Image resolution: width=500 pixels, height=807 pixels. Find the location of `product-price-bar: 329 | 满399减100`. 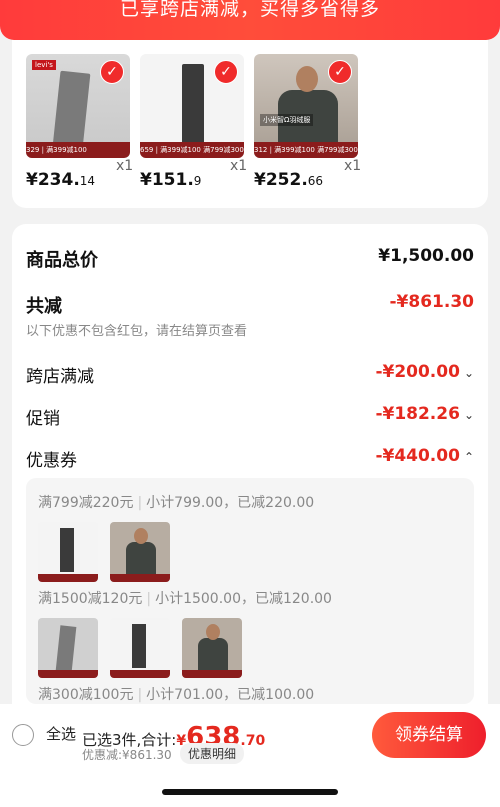

product-price-bar: 329 | 满399减100 is located at coordinates (78, 150).